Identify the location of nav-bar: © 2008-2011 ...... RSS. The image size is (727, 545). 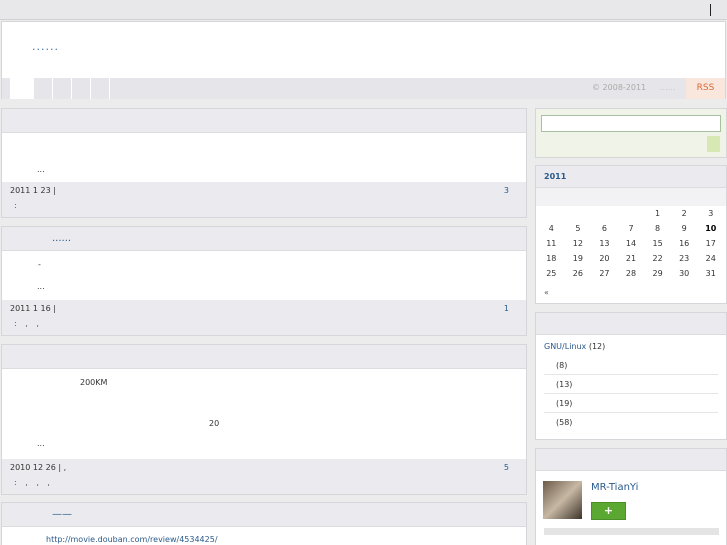
(363, 88).